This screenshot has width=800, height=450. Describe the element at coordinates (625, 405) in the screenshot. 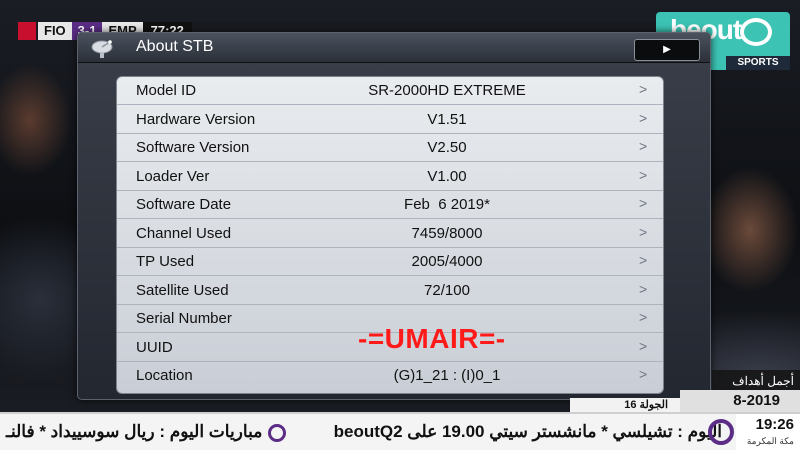

I see `caption-round: الجولة 16` at that location.